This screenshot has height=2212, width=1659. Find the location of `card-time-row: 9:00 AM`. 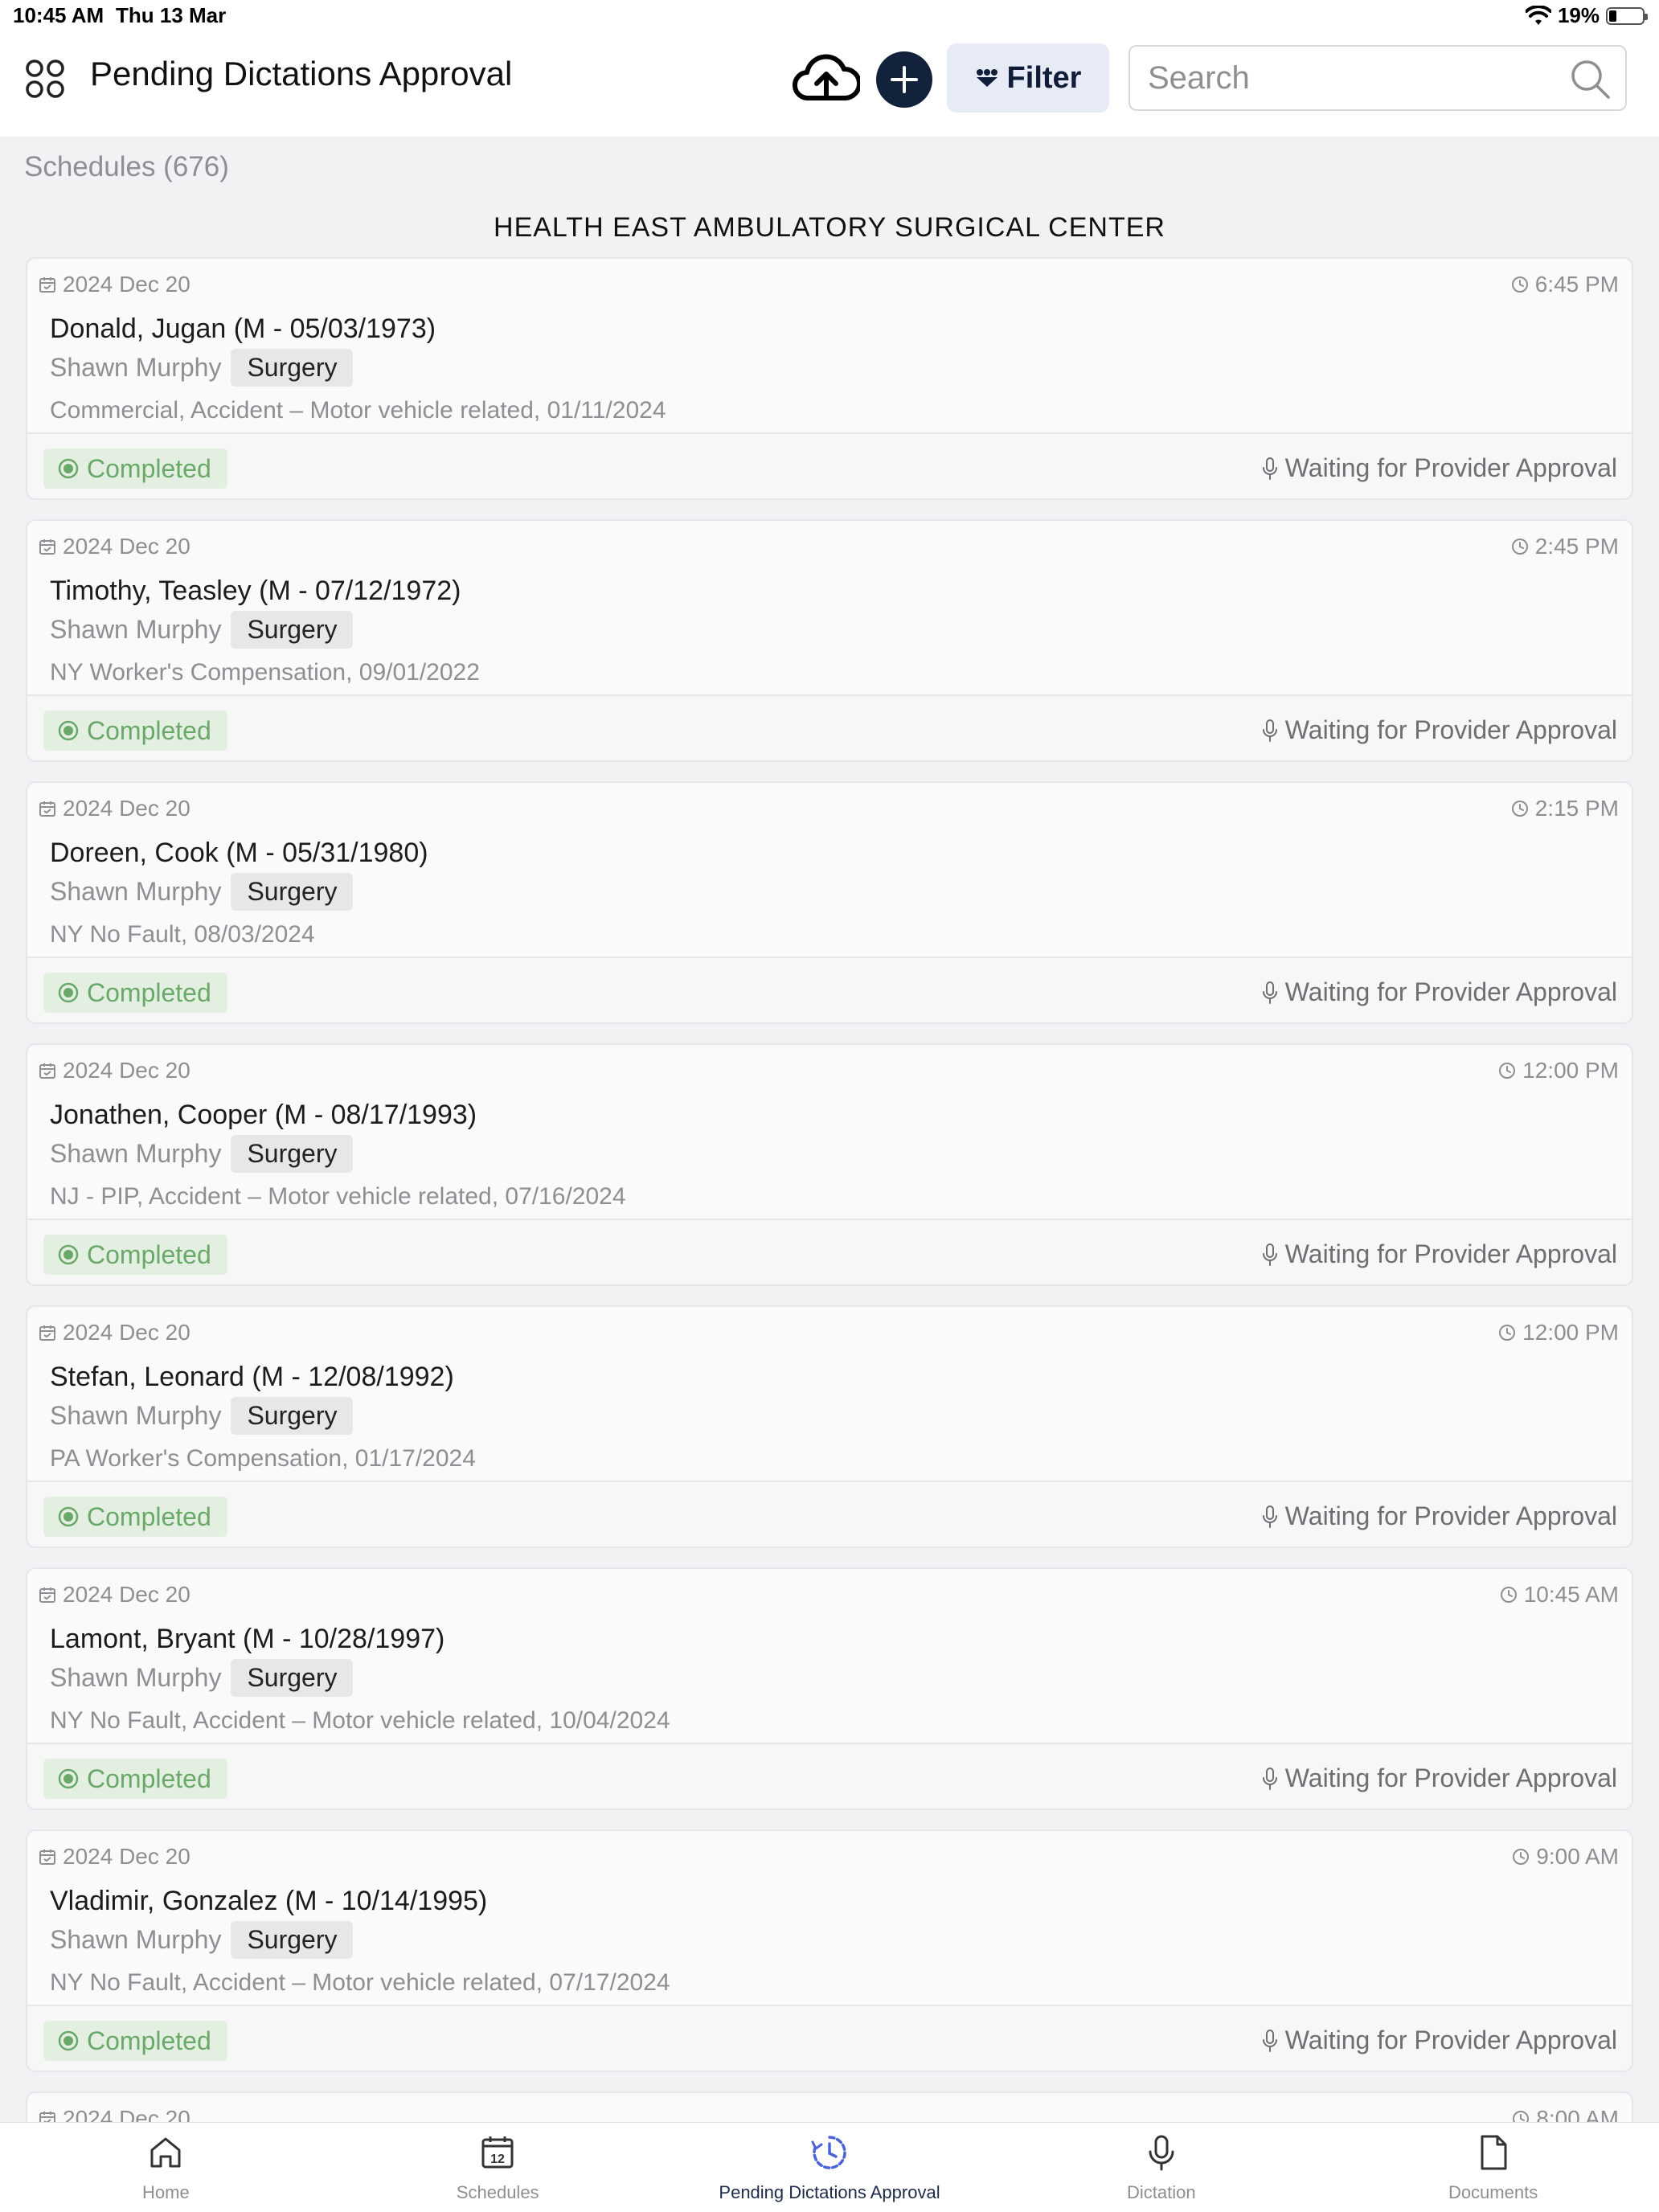

card-time-row: 9:00 AM is located at coordinates (1565, 1857).